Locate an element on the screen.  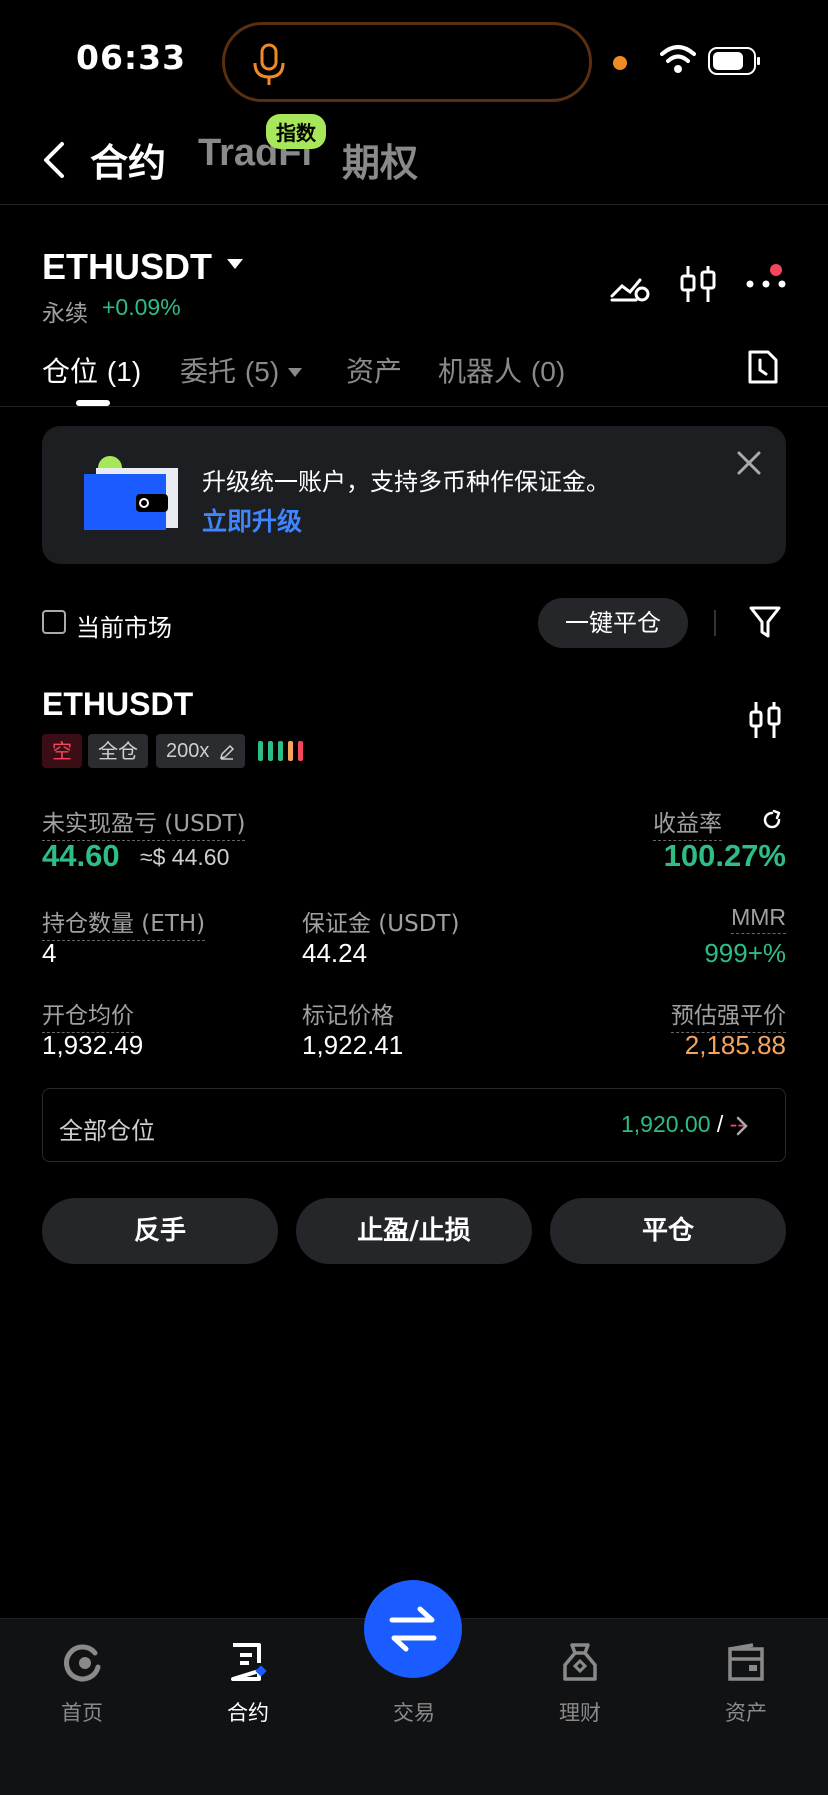
earn-icon is located at coordinates (580, 1662).